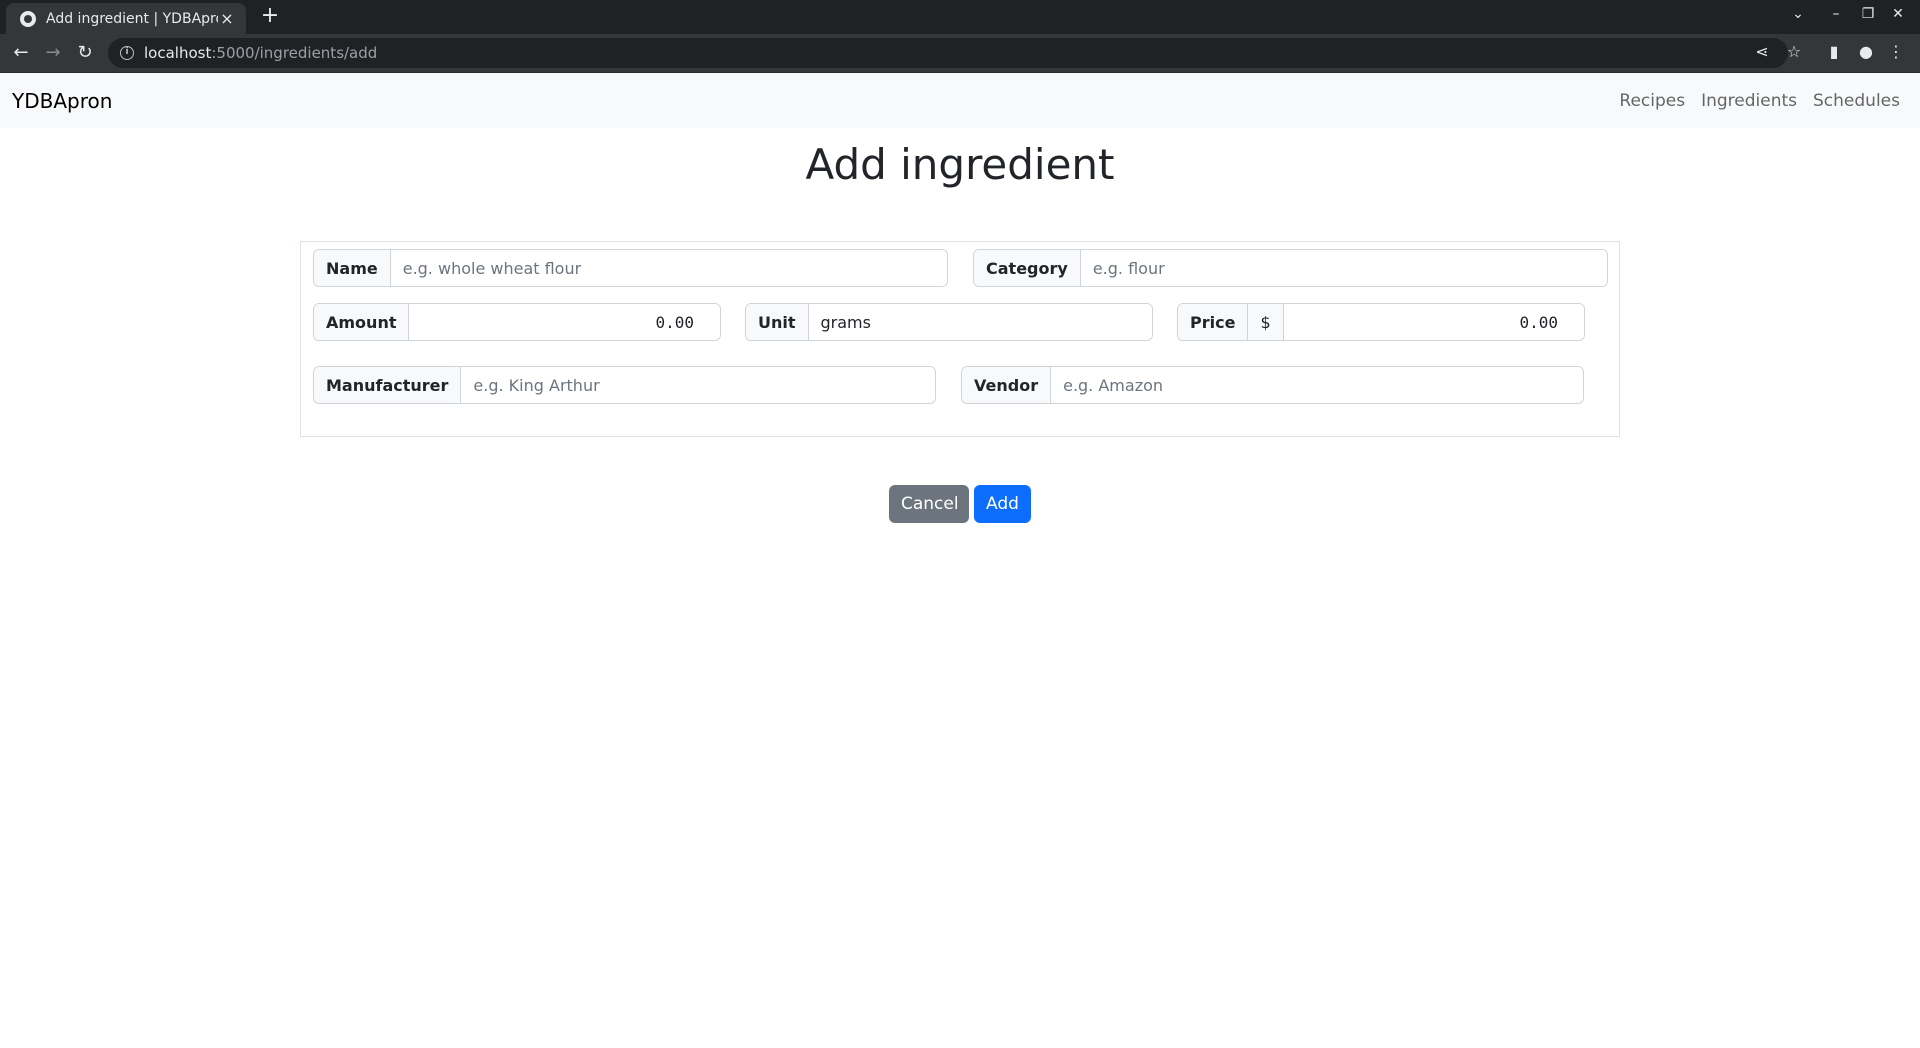 This screenshot has width=1920, height=1048. Describe the element at coordinates (1834, 51) in the screenshot. I see `side-panel-icon: ▮` at that location.